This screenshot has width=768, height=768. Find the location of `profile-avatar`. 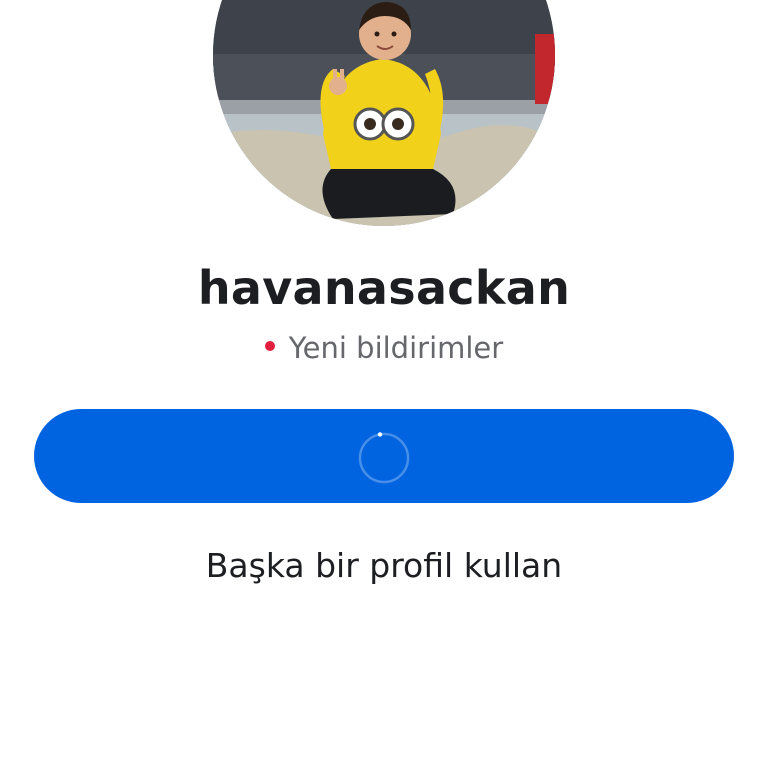

profile-avatar is located at coordinates (384, 113).